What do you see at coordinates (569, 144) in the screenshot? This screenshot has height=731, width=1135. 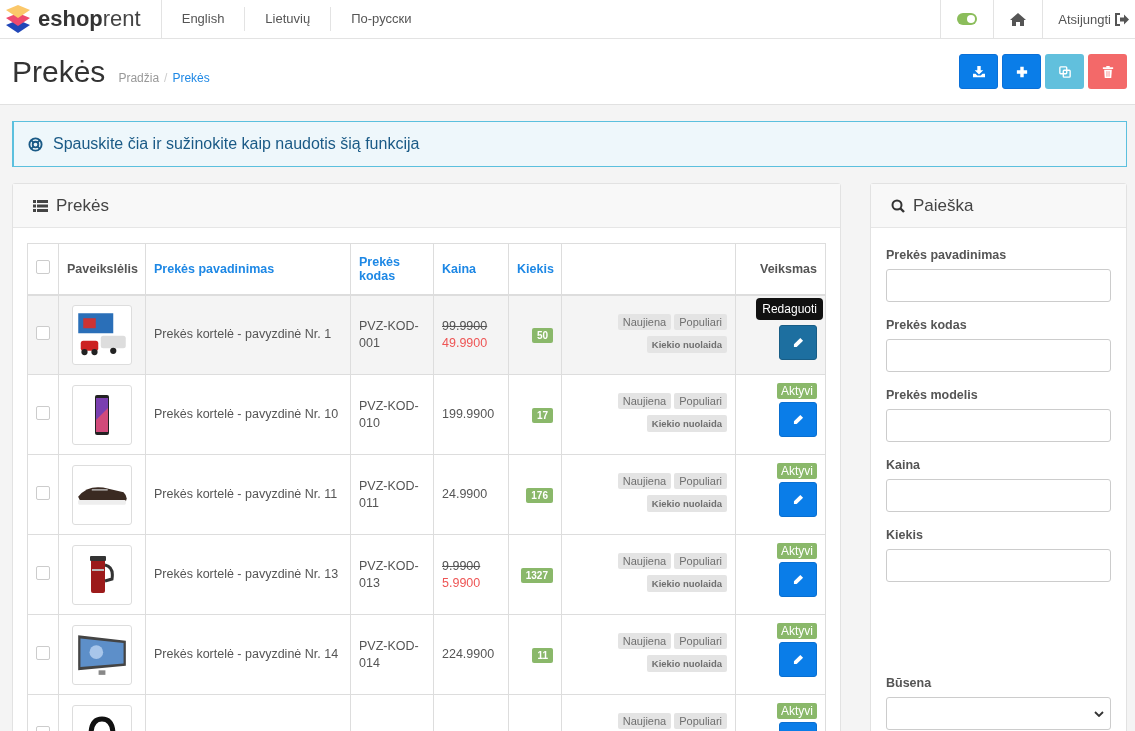 I see `help-banner: Spauskite čia ir sužinokite kaip naudotis šią funkcija` at bounding box center [569, 144].